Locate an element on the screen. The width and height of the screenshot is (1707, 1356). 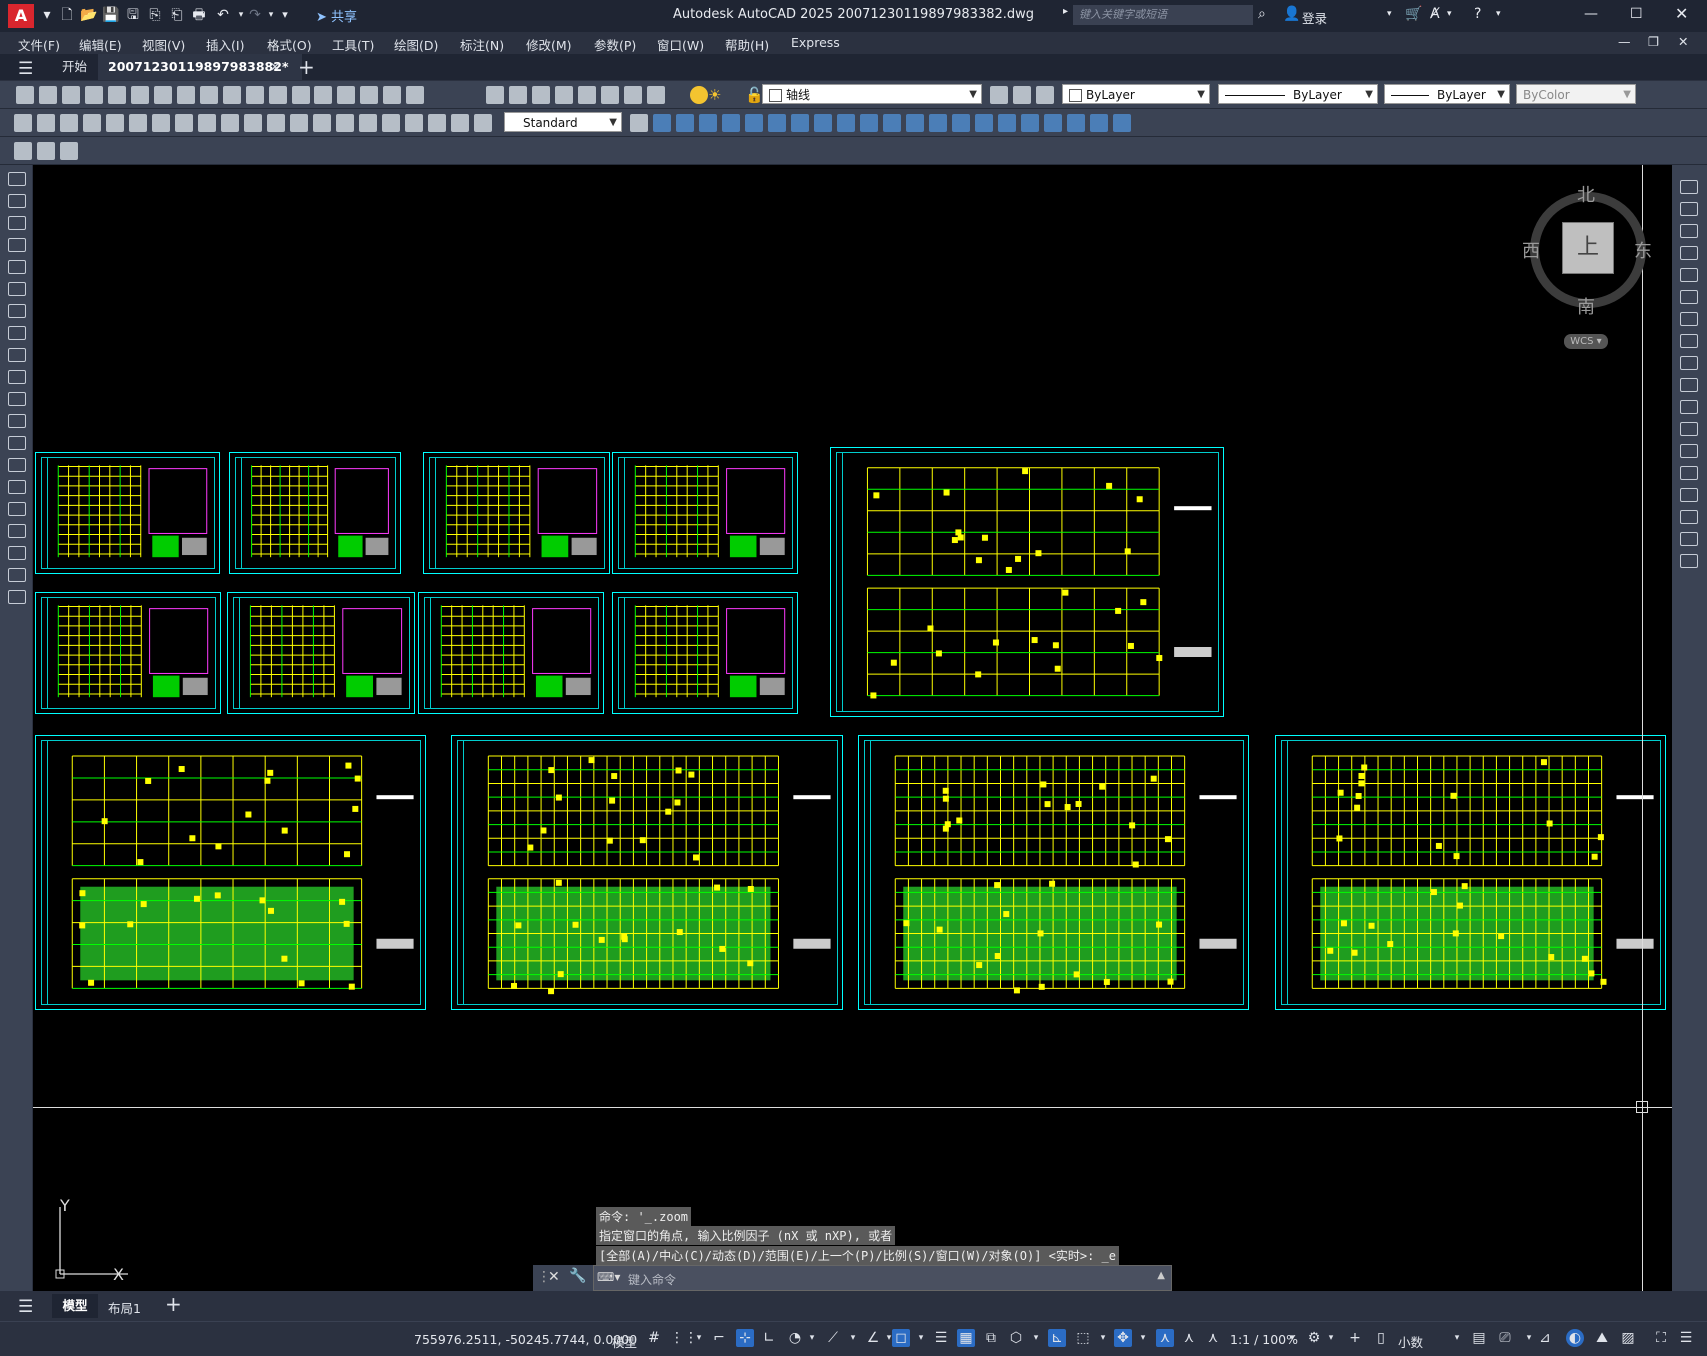
save-web-icon: ⎗ is located at coordinates (177, 15).